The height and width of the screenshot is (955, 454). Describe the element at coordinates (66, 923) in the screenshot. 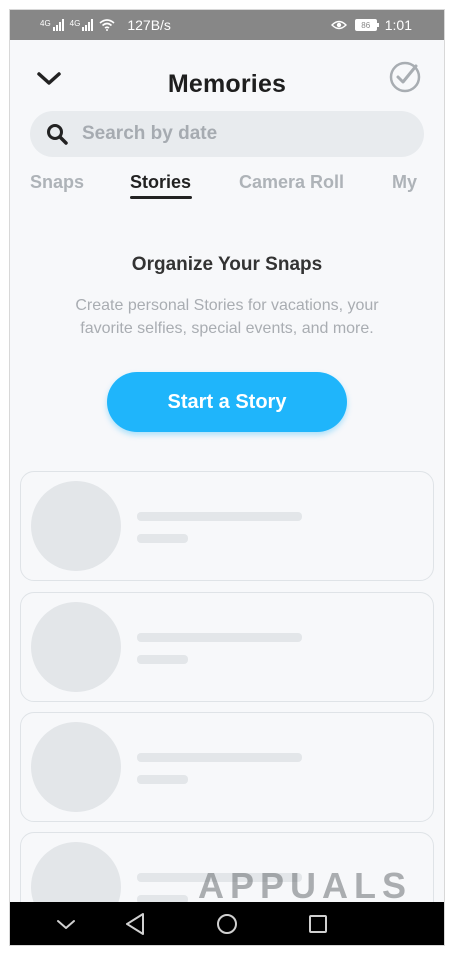

I see `chevron-down-icon` at that location.